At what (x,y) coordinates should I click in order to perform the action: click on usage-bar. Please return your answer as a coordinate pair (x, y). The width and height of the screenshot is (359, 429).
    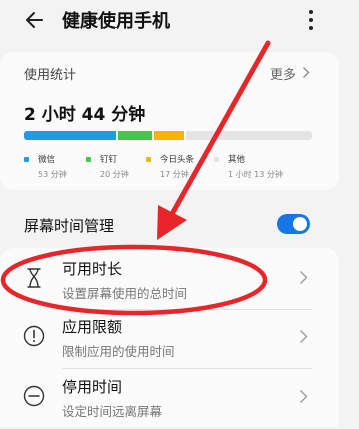
    Looking at the image, I should click on (168, 135).